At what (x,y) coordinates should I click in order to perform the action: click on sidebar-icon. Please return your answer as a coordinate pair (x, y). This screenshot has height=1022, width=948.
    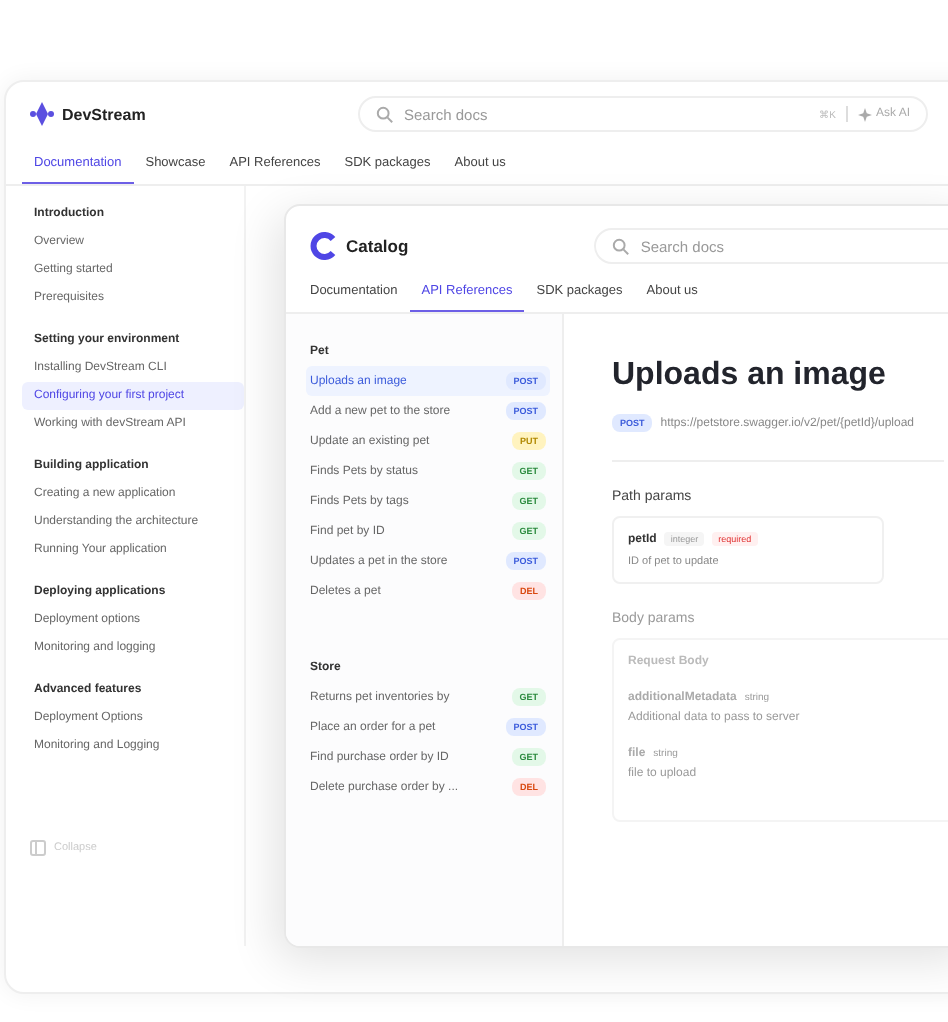
    Looking at the image, I should click on (38, 848).